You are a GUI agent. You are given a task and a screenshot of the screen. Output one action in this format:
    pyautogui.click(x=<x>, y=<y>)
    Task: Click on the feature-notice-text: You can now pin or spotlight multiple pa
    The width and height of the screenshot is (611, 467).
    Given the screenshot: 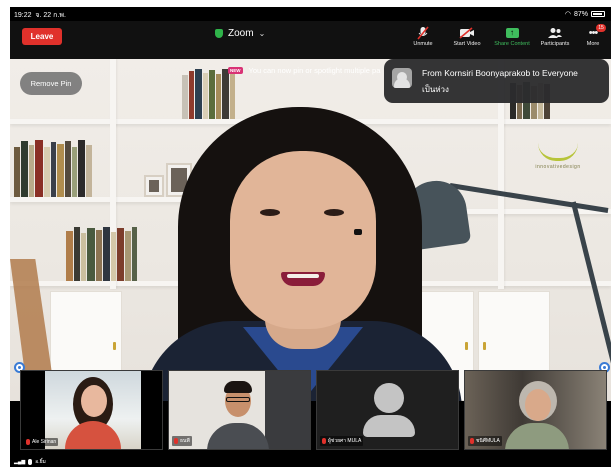 What is the action you would take?
    pyautogui.click(x=314, y=70)
    